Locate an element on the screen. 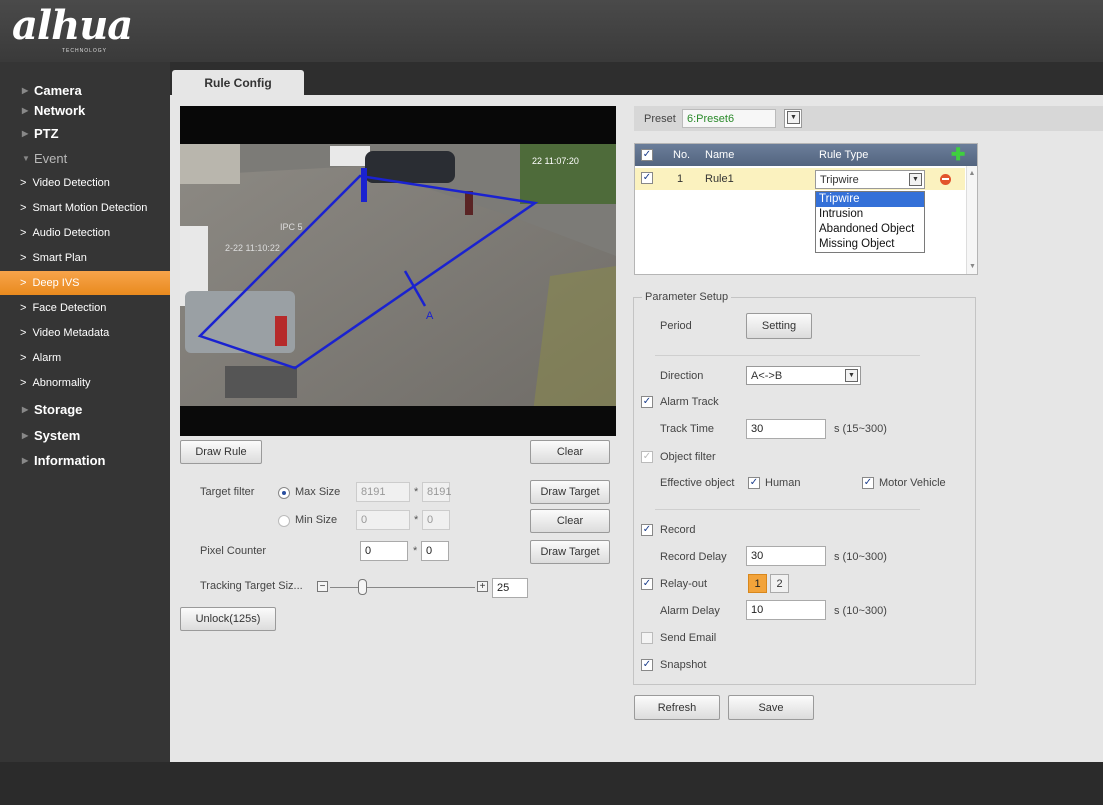 Image resolution: width=1103 pixels, height=805 pixels. header-name: Name is located at coordinates (720, 155).